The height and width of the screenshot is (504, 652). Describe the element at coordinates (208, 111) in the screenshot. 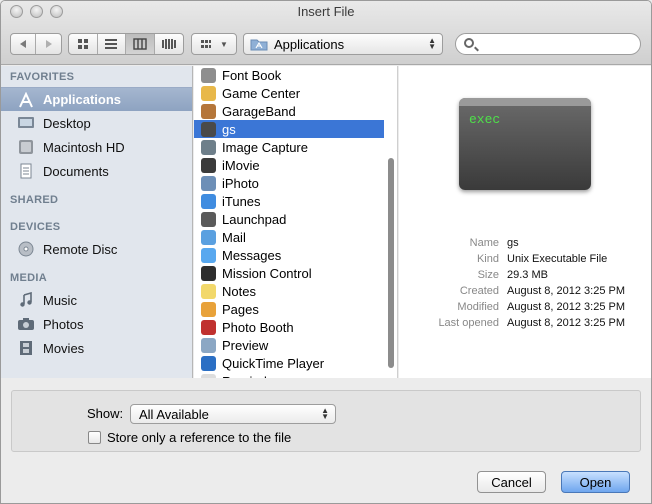

I see `garageband-icon` at that location.